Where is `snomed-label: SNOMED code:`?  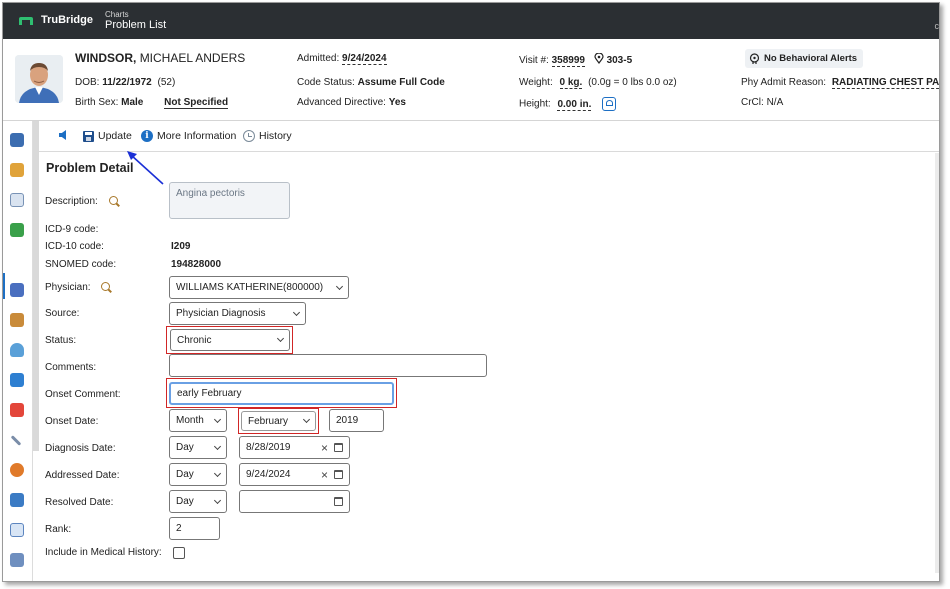
snomed-label: SNOMED code: is located at coordinates (81, 264).